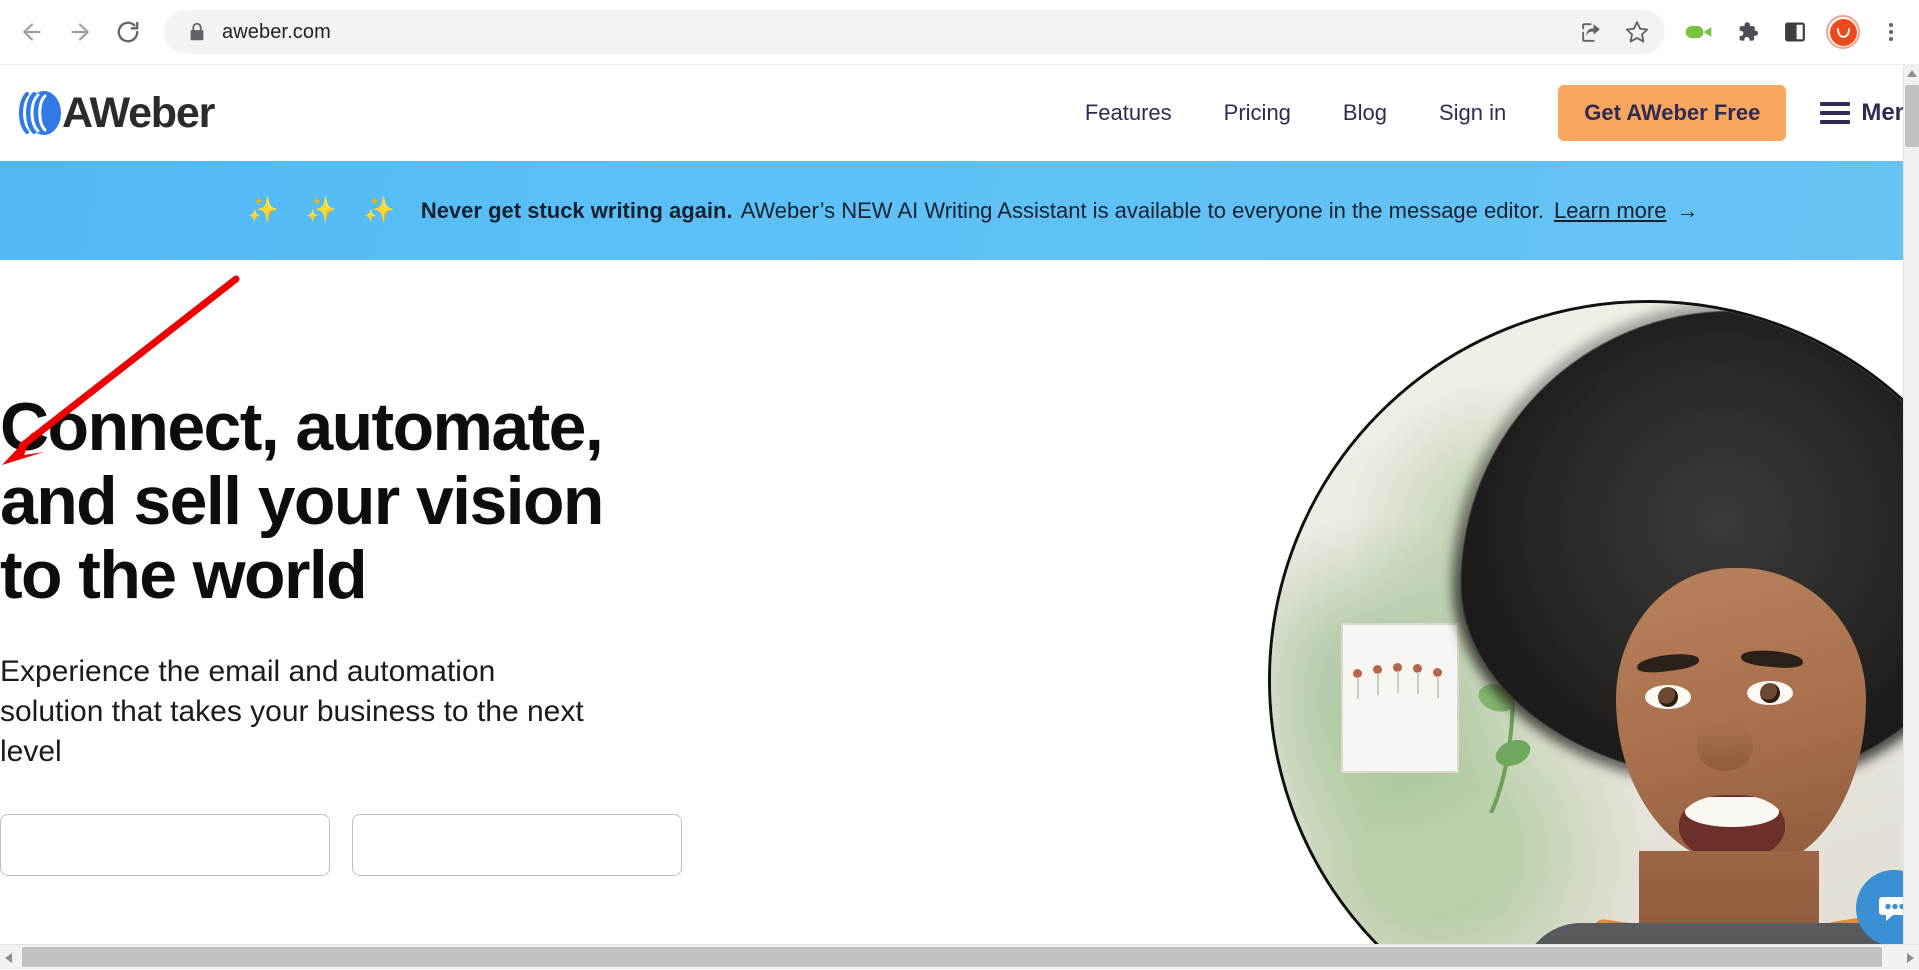 The height and width of the screenshot is (970, 1919). What do you see at coordinates (1732, 812) in the screenshot?
I see `teeth` at bounding box center [1732, 812].